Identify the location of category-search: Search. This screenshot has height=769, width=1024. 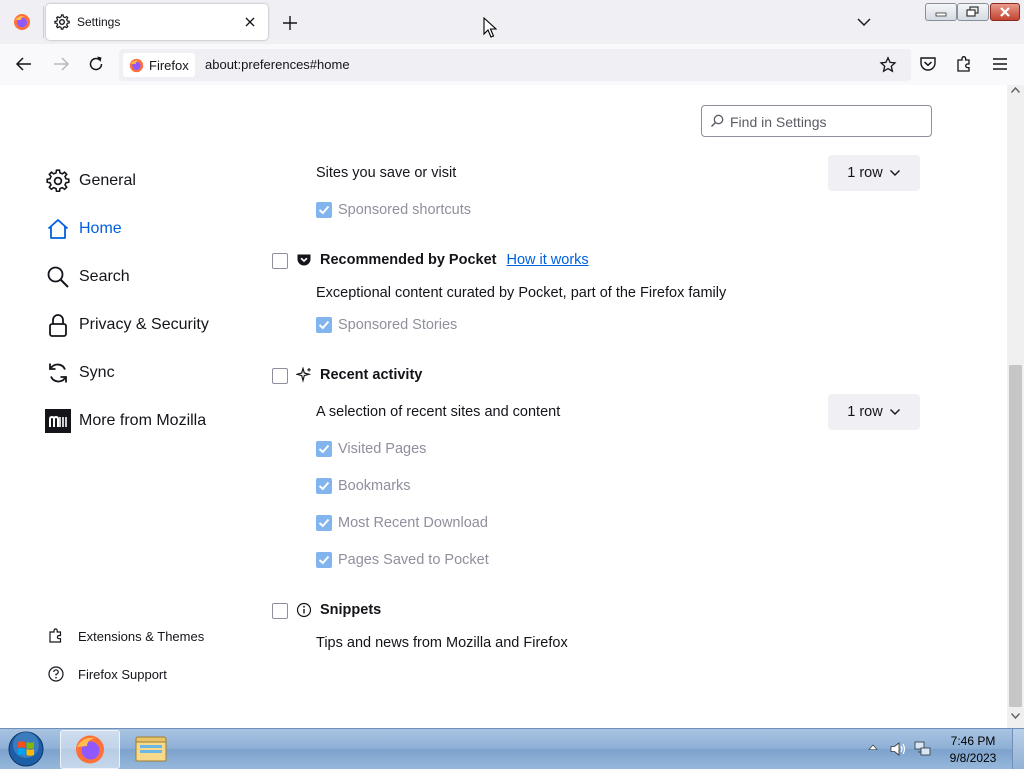
(87, 277).